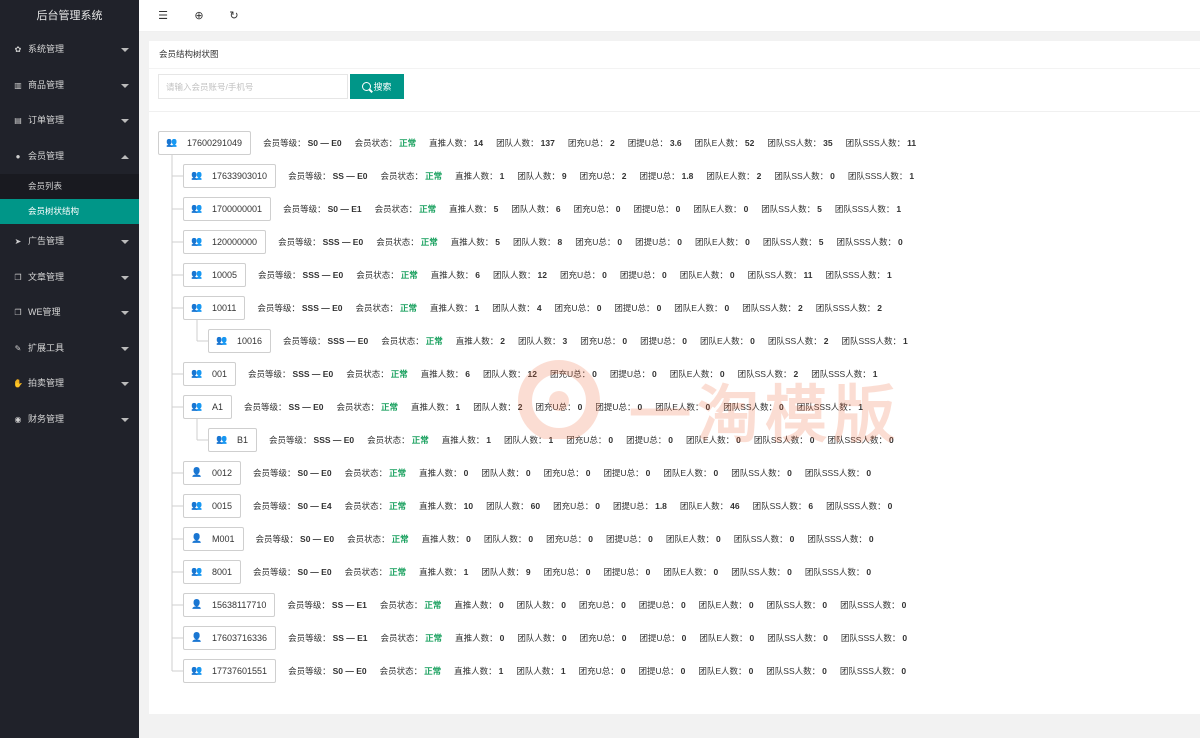 Image resolution: width=1200 pixels, height=738 pixels. Describe the element at coordinates (69, 86) in the screenshot. I see `sidebar-item: ▥ 商品管理` at that location.